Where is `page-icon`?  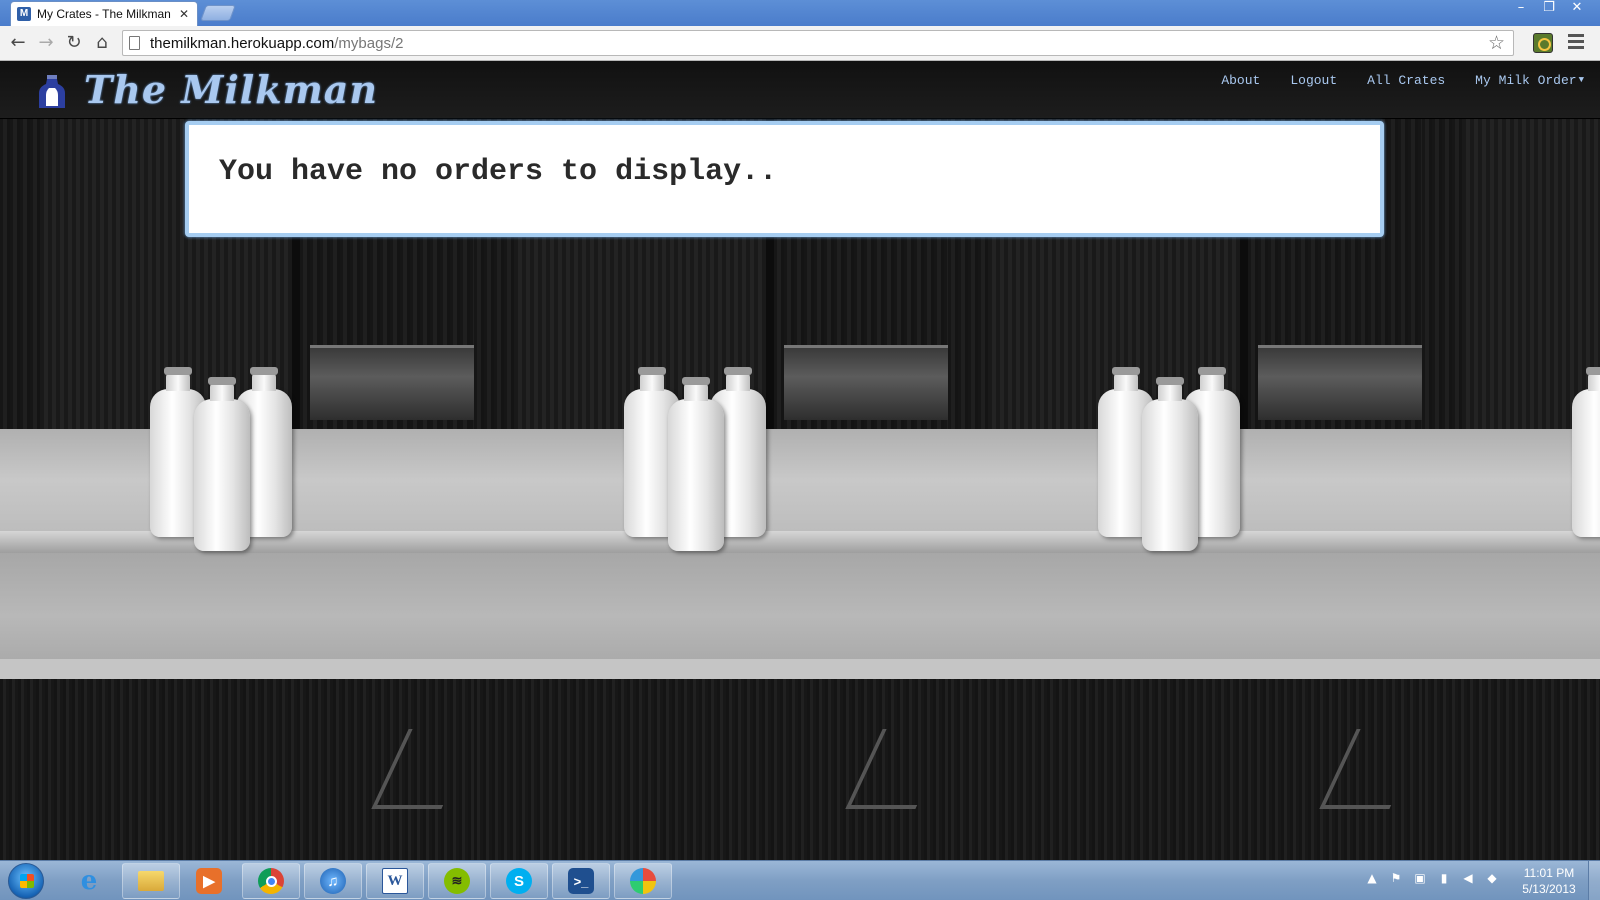
page-icon is located at coordinates (134, 43).